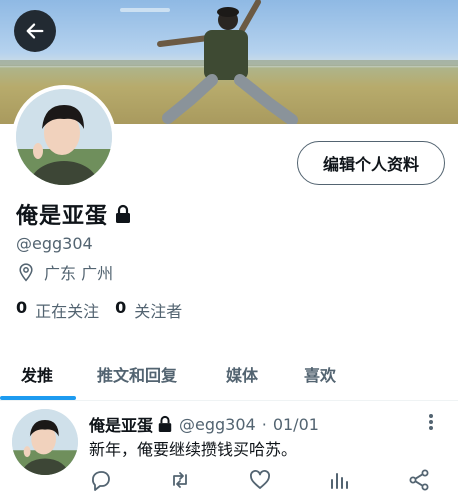 The image size is (458, 500). What do you see at coordinates (67, 311) in the screenshot?
I see `following-label: 正在关注` at bounding box center [67, 311].